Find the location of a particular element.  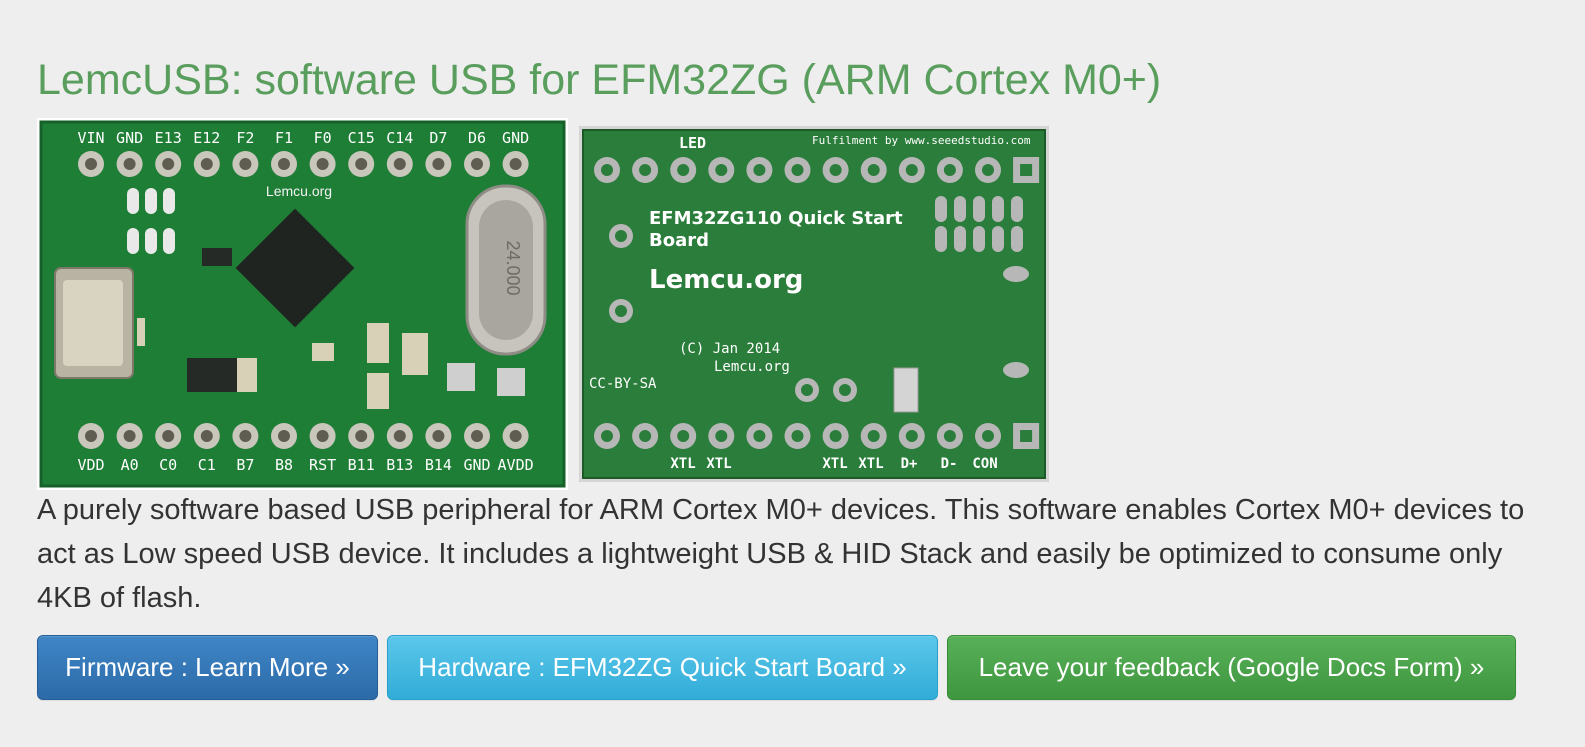

photo-silk-url: Lemcu.org is located at coordinates (299, 191).